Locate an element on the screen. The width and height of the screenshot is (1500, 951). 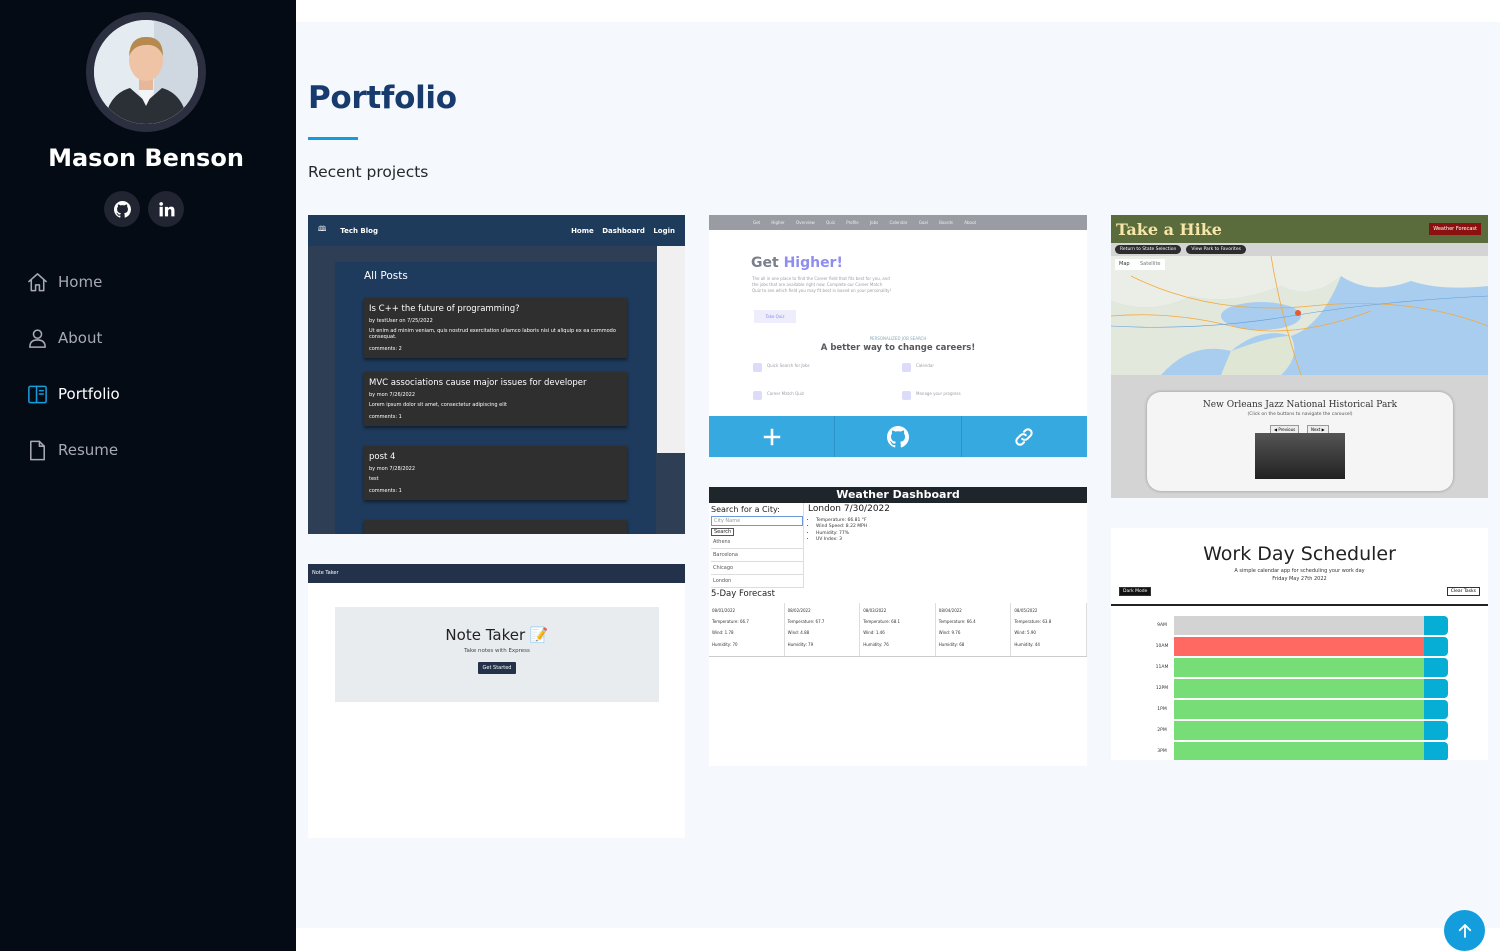
tb-heading: All Posts is located at coordinates (386, 276).